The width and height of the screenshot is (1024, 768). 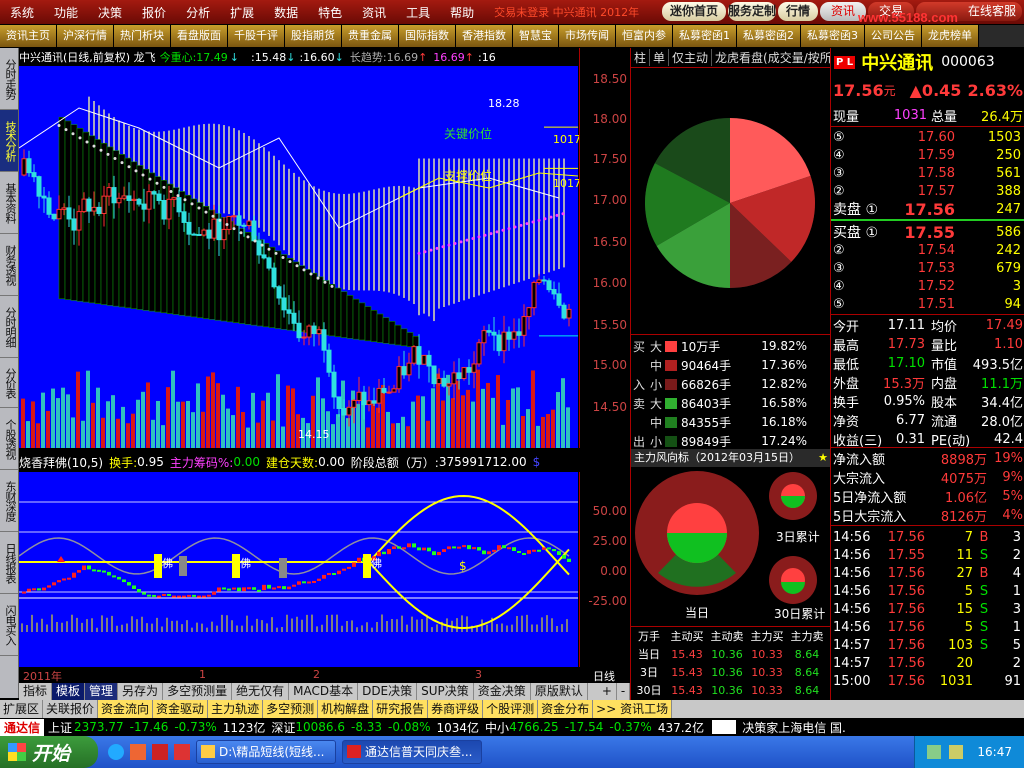 I want to click on bid-row: ③ 17.53 679, so click(x=927, y=268).